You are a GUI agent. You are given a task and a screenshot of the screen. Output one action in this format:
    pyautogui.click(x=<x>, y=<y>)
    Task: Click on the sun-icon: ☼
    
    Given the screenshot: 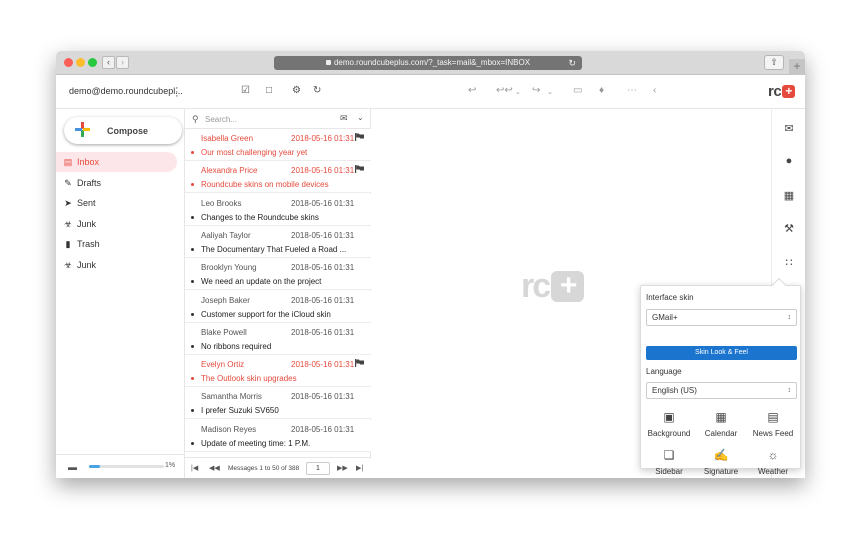 What is the action you would take?
    pyautogui.click(x=773, y=455)
    